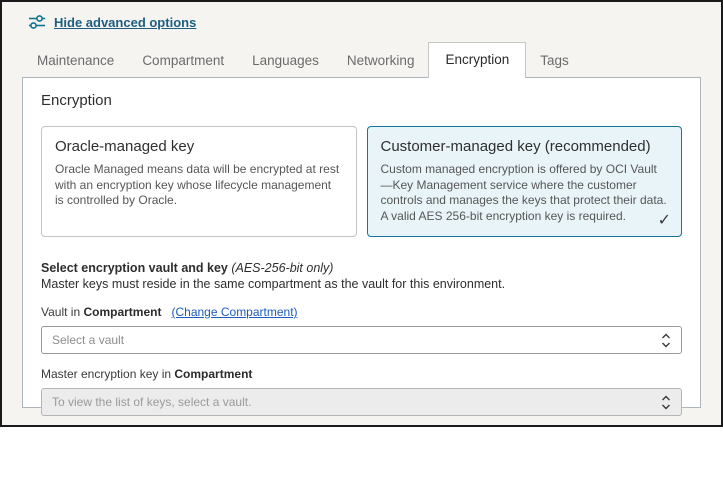 This screenshot has width=723, height=498. Describe the element at coordinates (125, 22) in the screenshot. I see `hide-advanced-options-link: Hide advanced options` at that location.